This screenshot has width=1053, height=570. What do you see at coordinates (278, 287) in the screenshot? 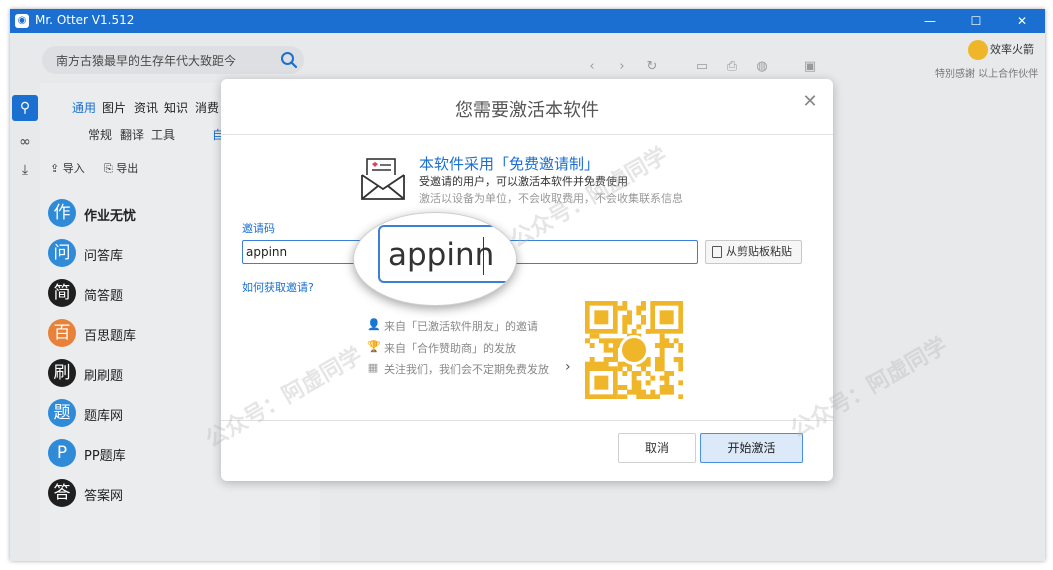
I see `how-to-get-link: 如何获取邀请?` at bounding box center [278, 287].